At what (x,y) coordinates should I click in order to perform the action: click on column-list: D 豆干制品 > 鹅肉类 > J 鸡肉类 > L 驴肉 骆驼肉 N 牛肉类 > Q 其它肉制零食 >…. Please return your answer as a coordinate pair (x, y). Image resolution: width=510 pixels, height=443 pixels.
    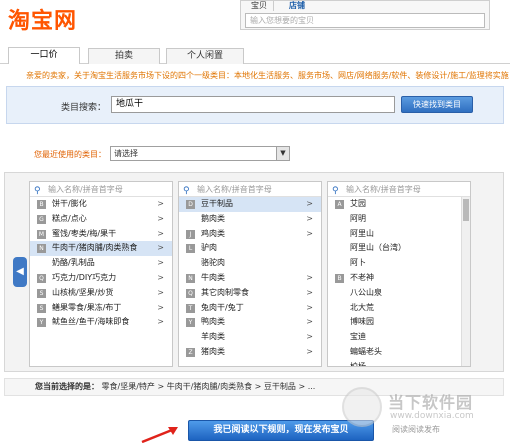
    Looking at the image, I should click on (250, 278).